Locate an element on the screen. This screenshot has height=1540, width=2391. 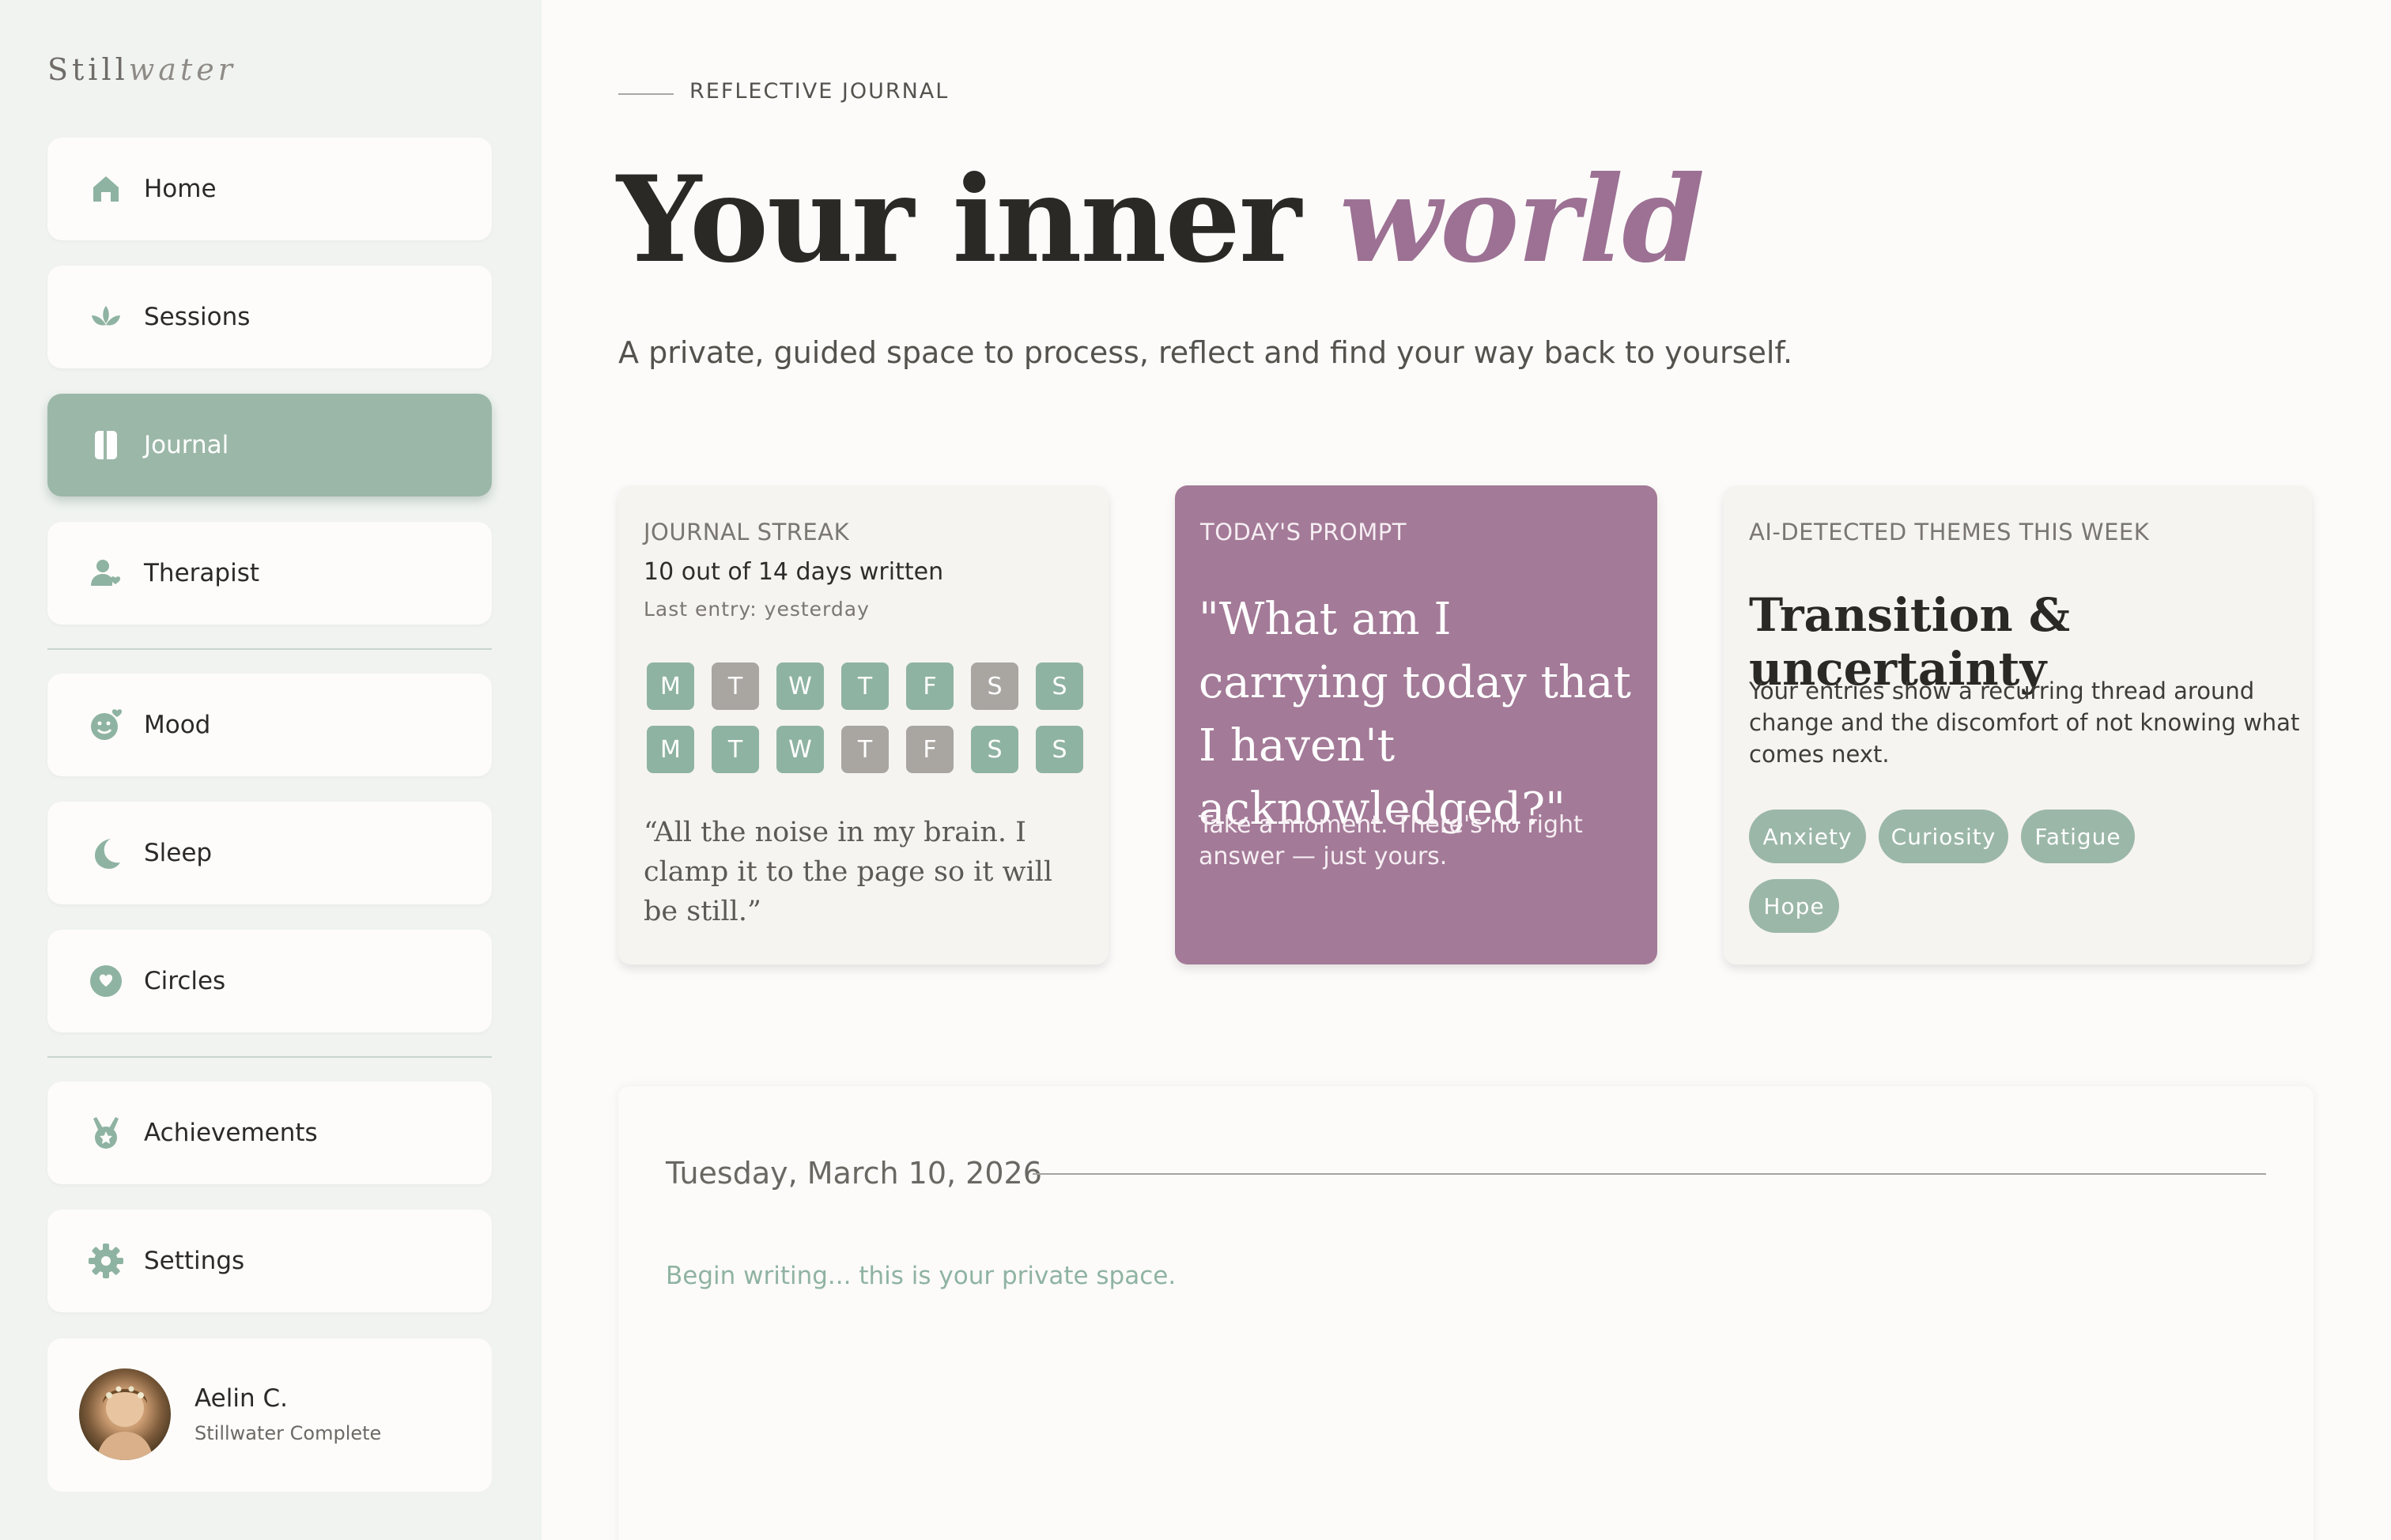
profile-plan: Stillwater Complete is located at coordinates (288, 1433).